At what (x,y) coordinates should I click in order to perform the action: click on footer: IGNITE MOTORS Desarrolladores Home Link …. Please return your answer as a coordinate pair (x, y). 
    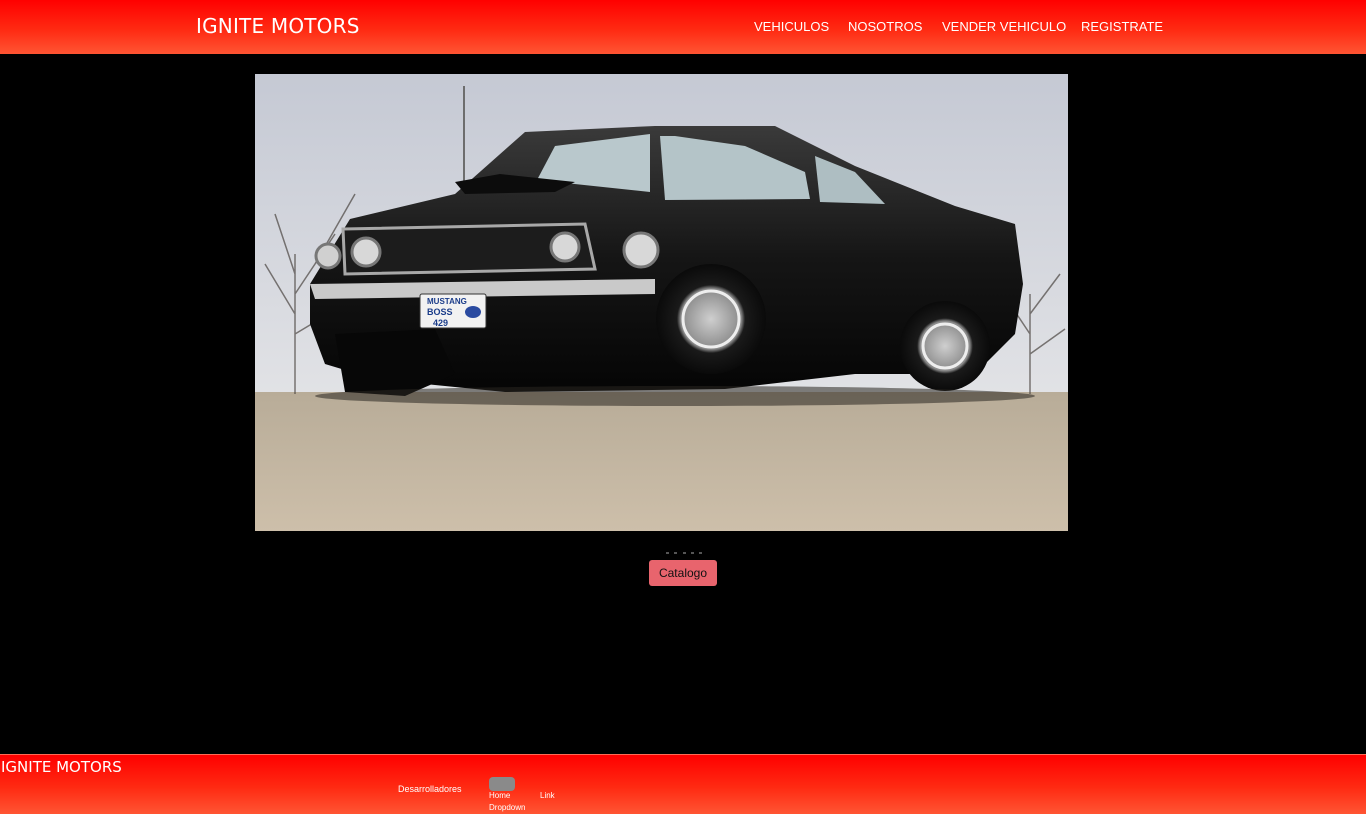
    Looking at the image, I should click on (683, 784).